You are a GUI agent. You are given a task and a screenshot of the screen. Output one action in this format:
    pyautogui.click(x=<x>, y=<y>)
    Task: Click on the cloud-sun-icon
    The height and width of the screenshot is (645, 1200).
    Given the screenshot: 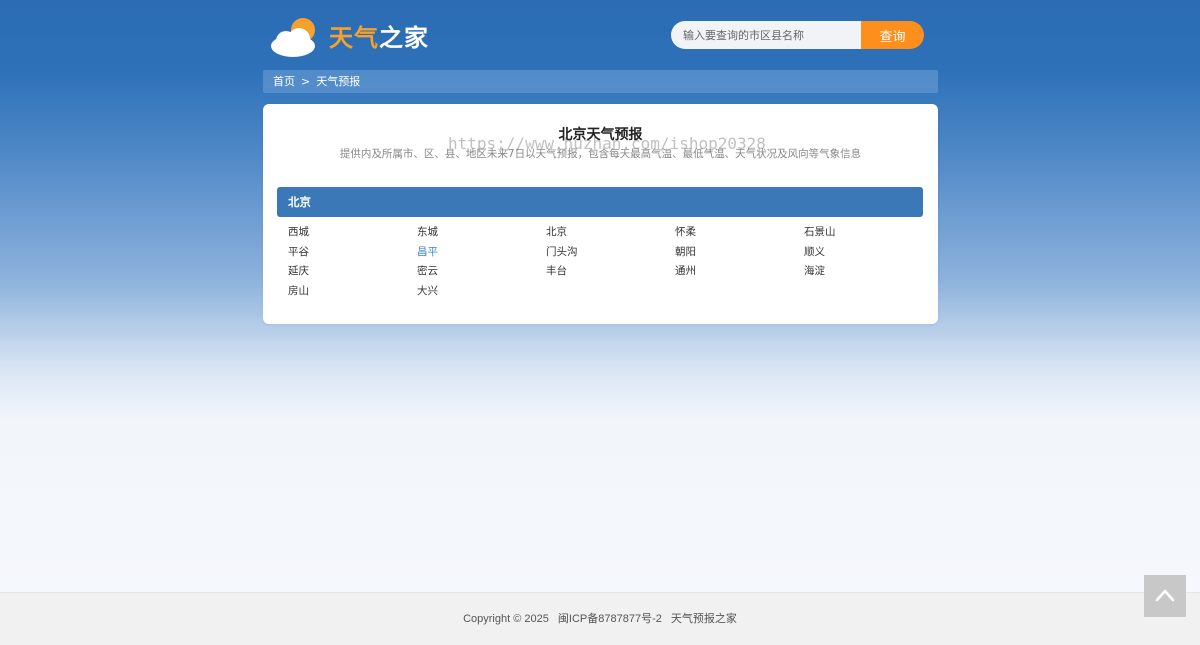 What is the action you would take?
    pyautogui.click(x=293, y=37)
    